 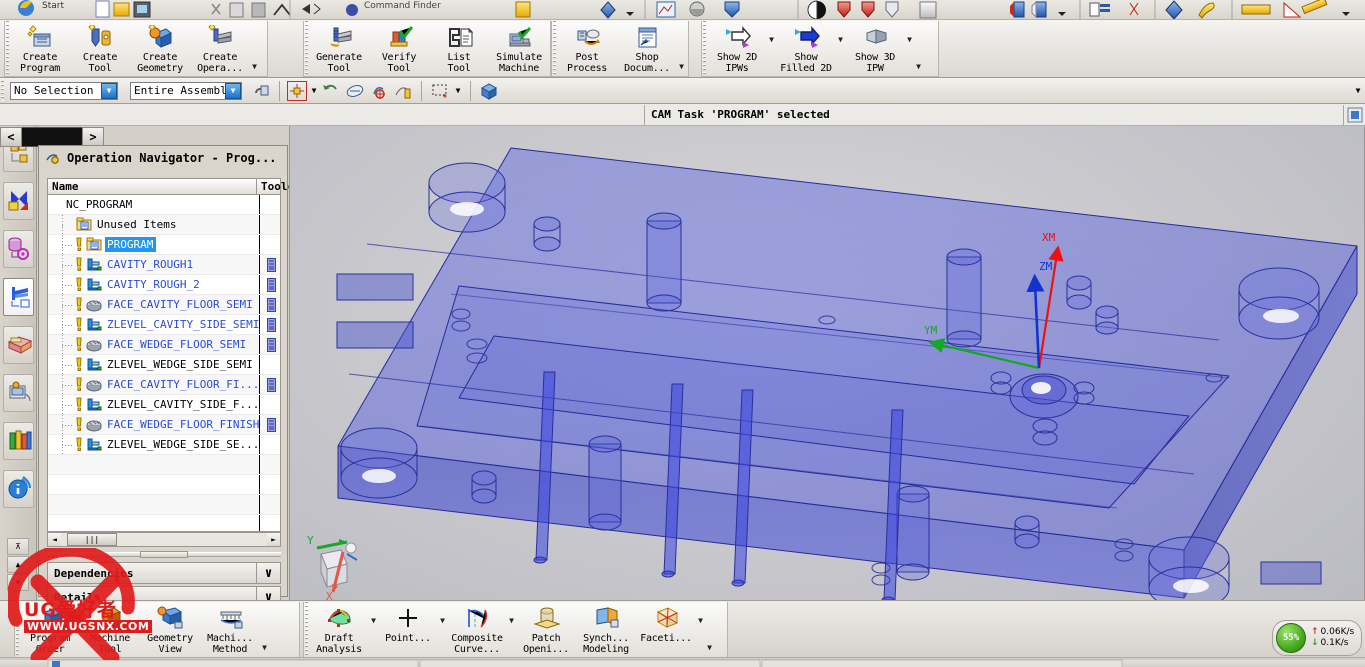 I want to click on rectangle-select-icon, so click(x=440, y=91).